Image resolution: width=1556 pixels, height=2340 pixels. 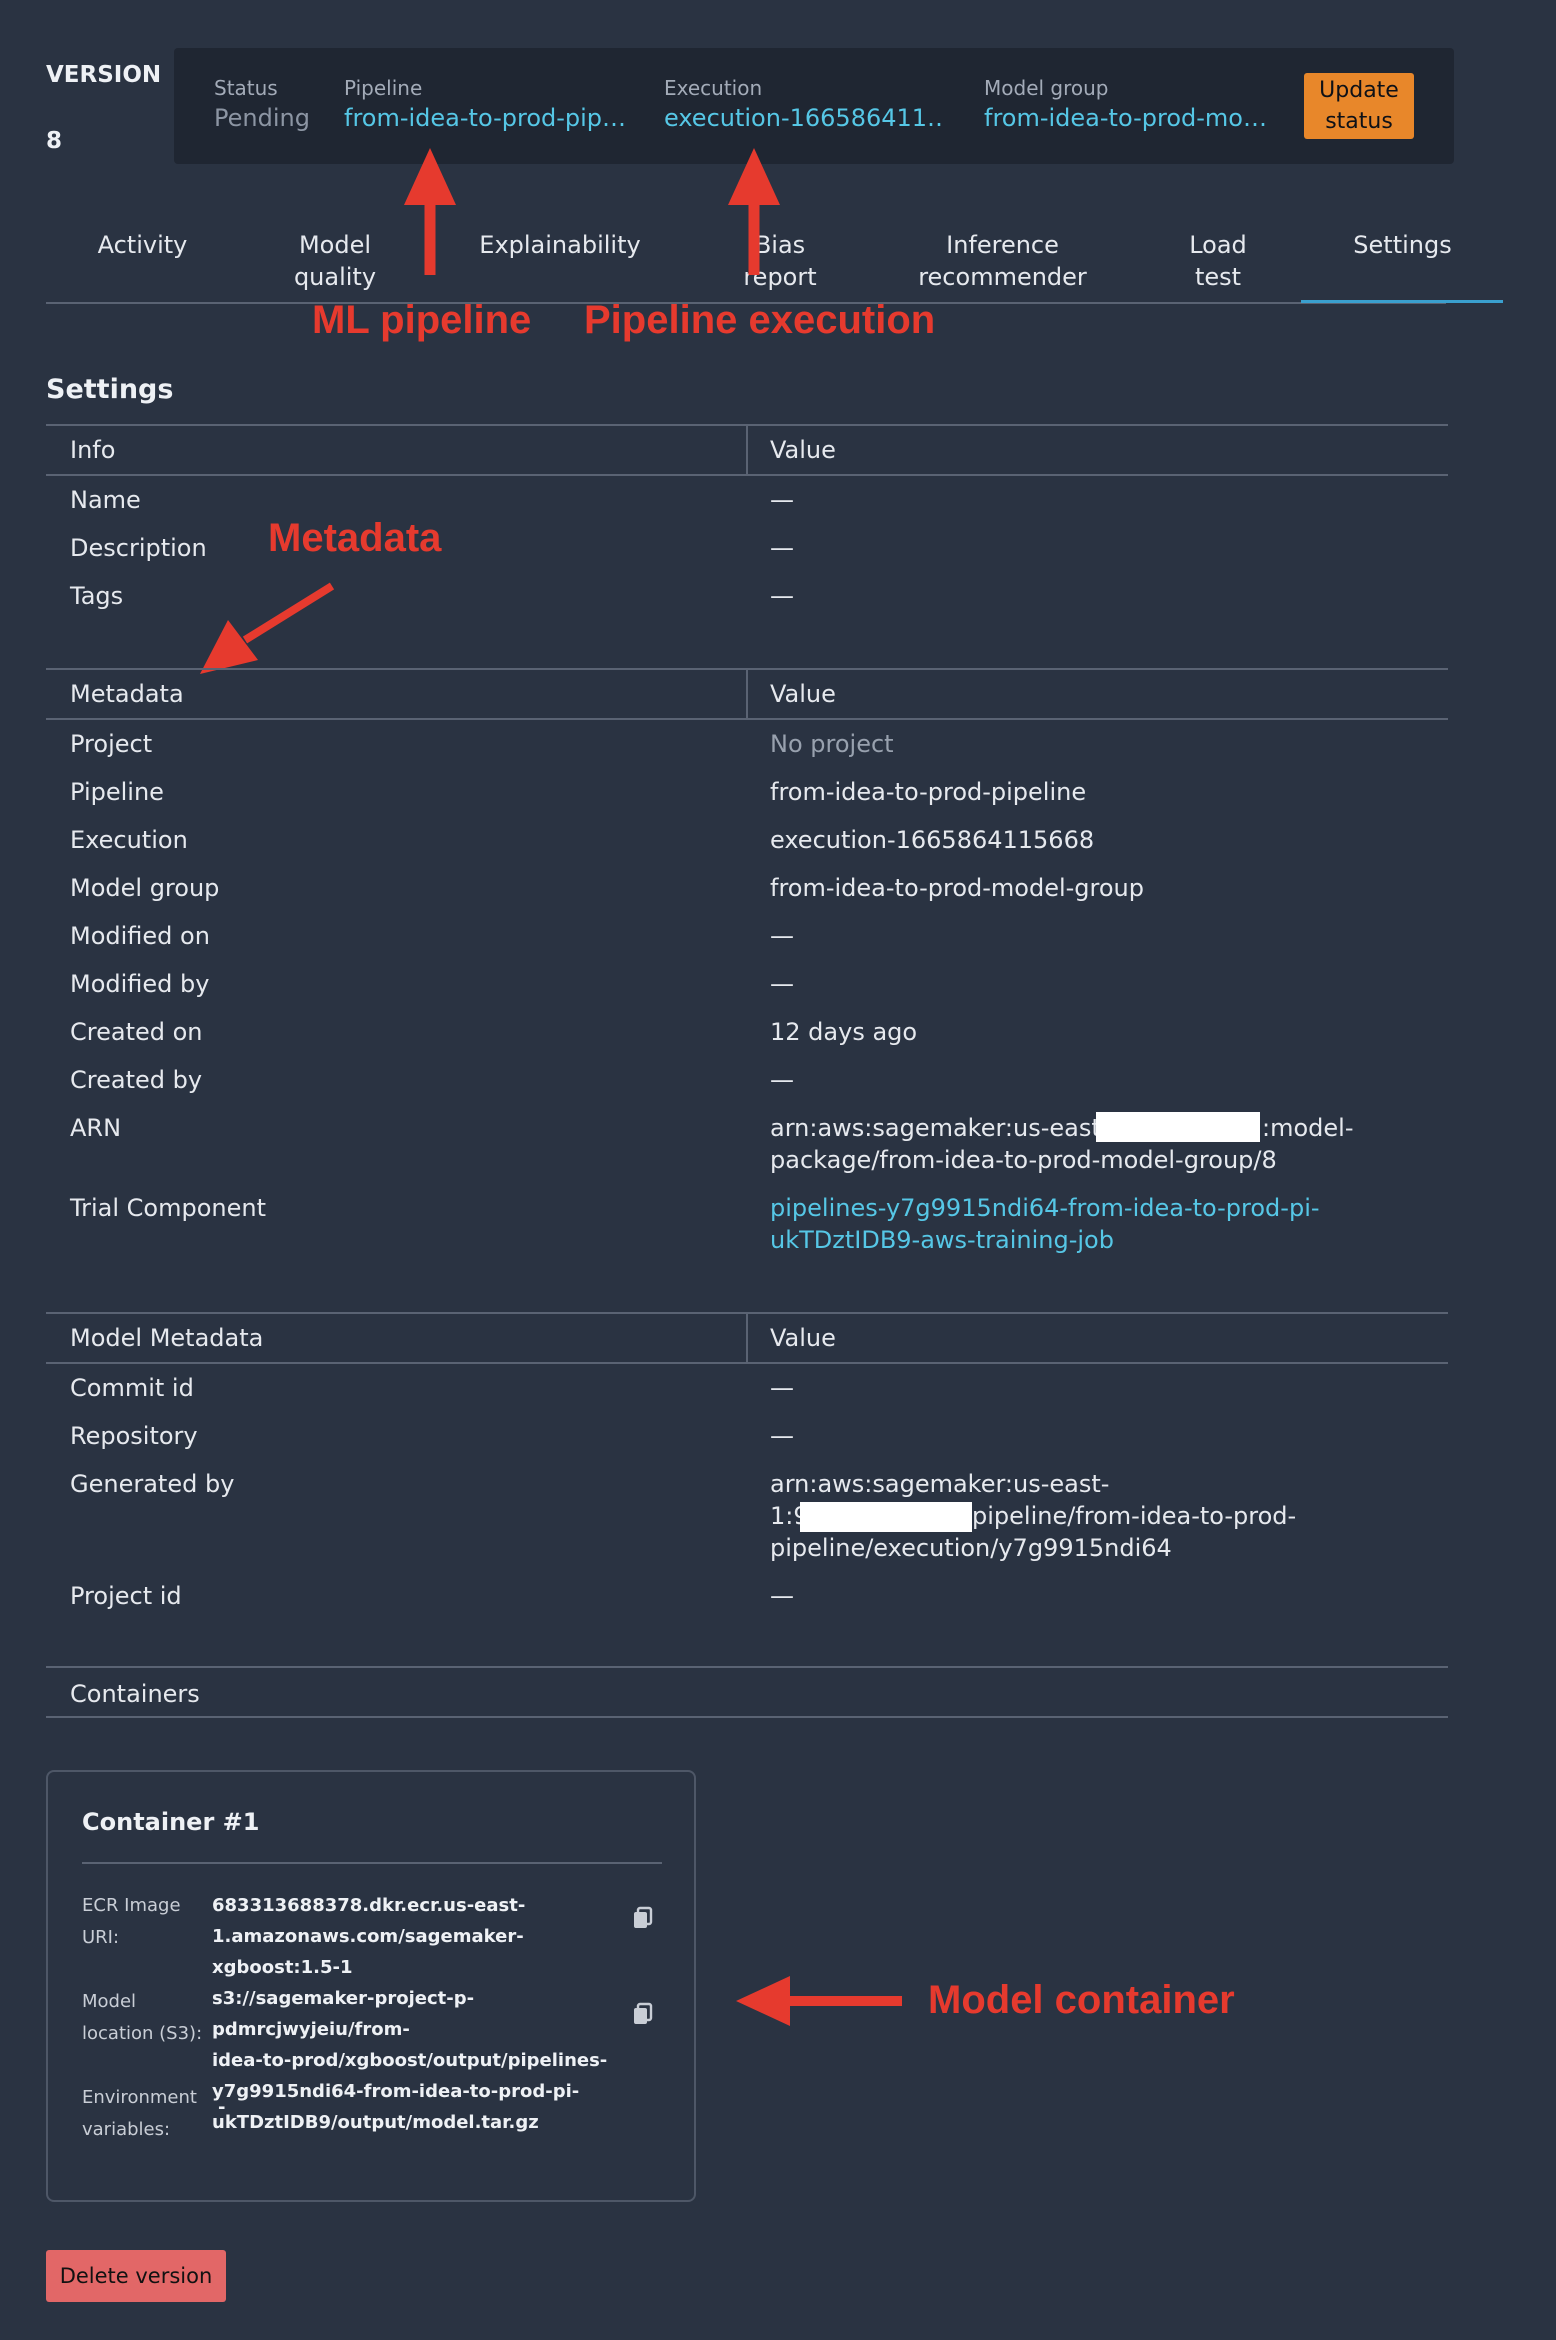 I want to click on model-metadata-header: Model Metadata, so click(x=167, y=1338).